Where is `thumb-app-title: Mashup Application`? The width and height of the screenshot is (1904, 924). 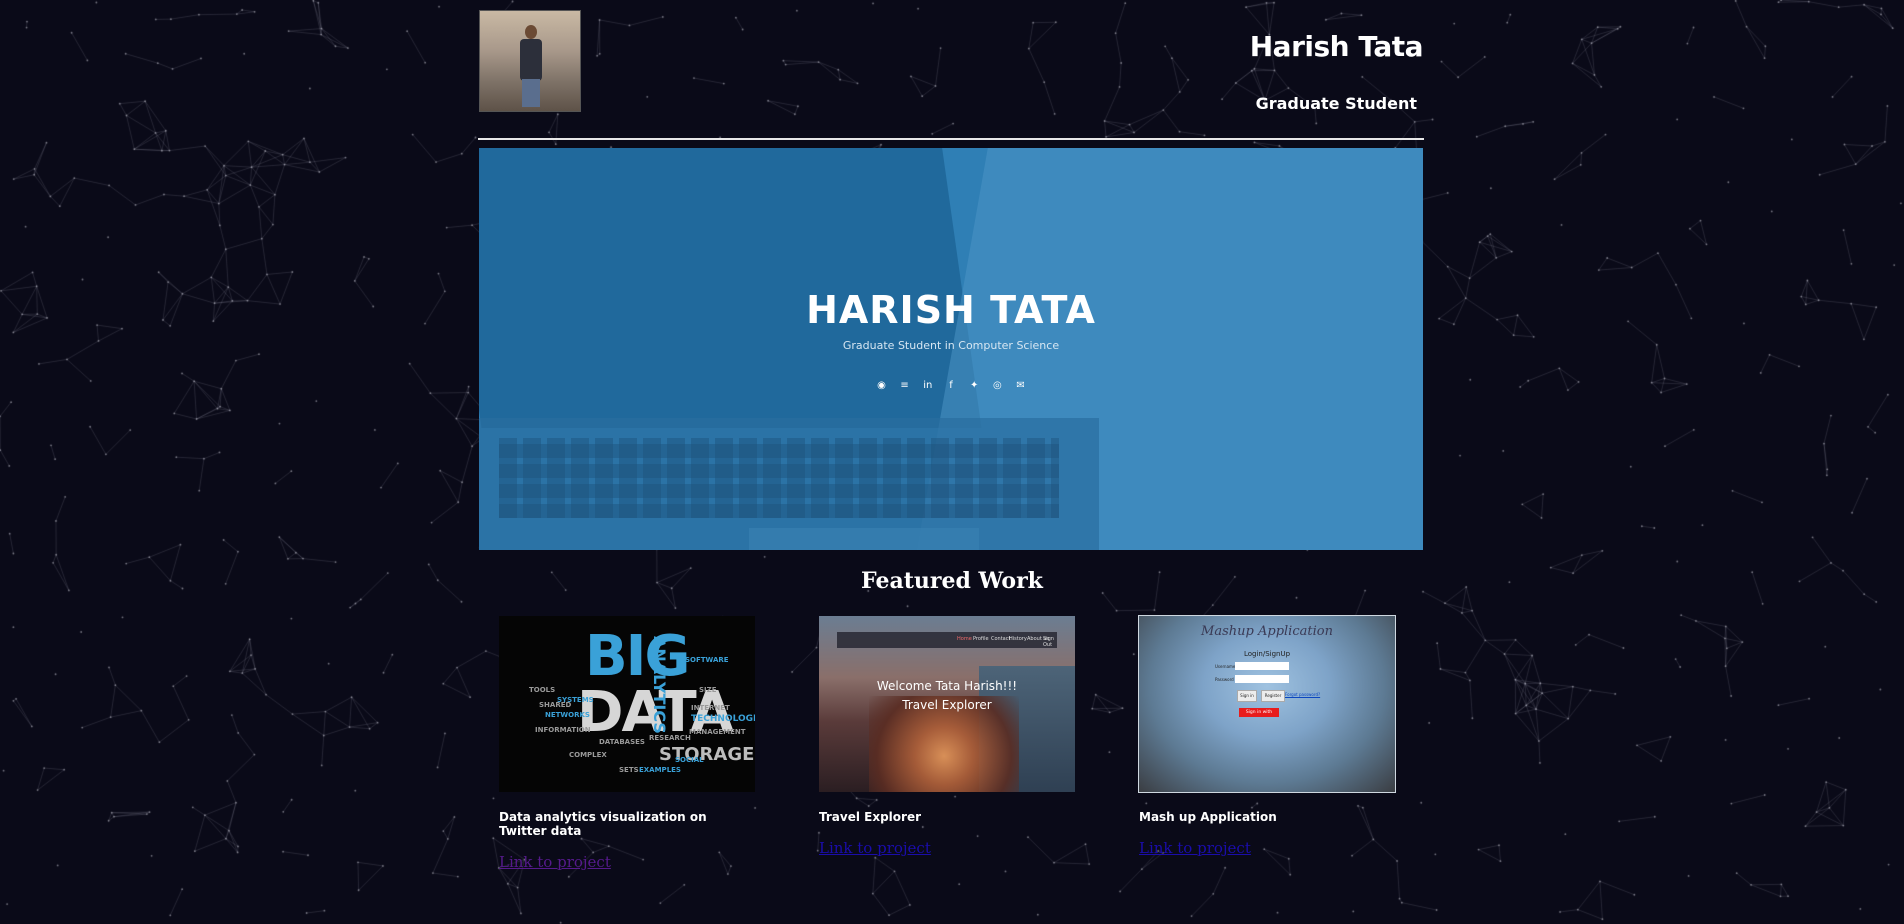 thumb-app-title: Mashup Application is located at coordinates (1267, 631).